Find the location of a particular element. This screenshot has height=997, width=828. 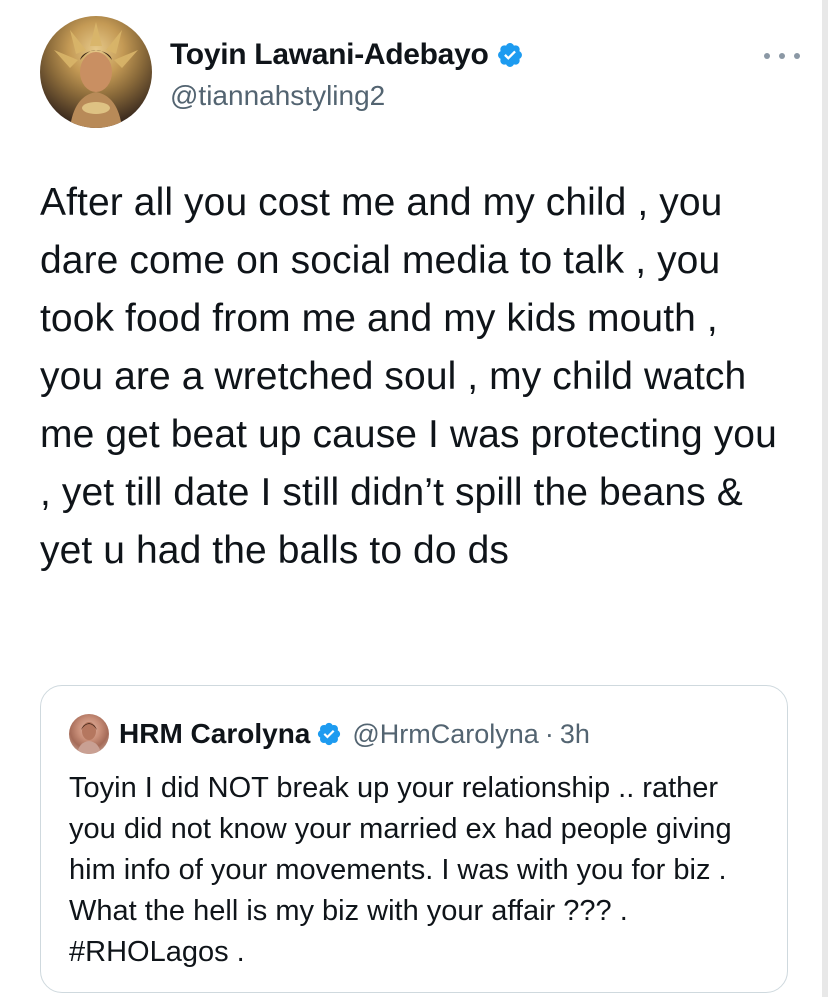

tweet-header: Toyin Lawani-Adebayo @tiannahstyling2 is located at coordinates (420, 72).